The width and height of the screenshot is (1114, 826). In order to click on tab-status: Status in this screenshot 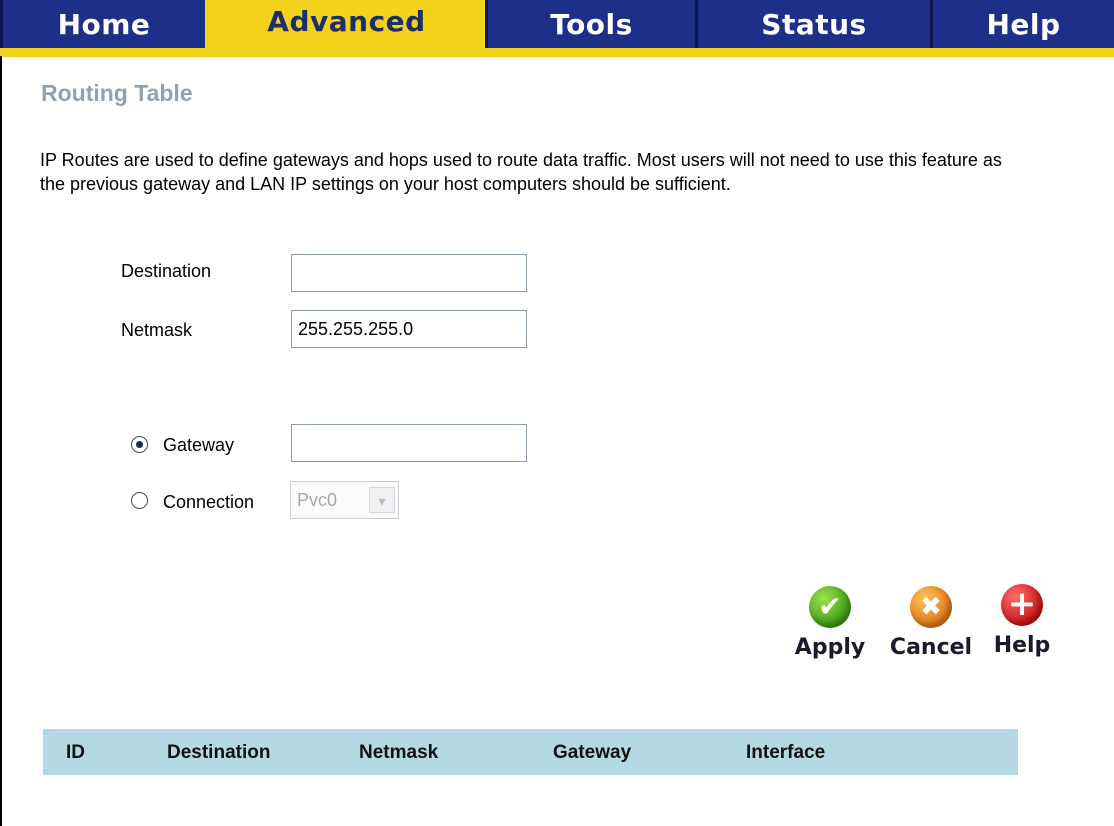, I will do `click(812, 24)`.